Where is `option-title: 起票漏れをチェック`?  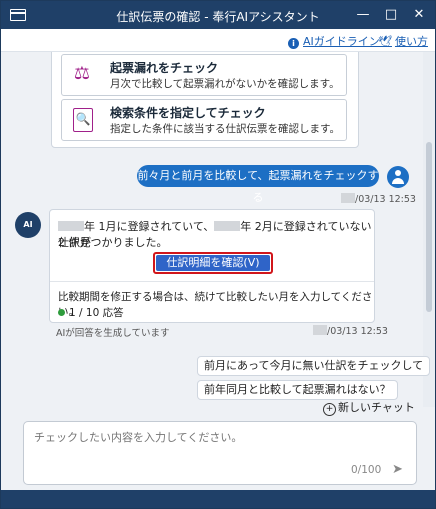
option-title: 起票漏れをチェック is located at coordinates (164, 68).